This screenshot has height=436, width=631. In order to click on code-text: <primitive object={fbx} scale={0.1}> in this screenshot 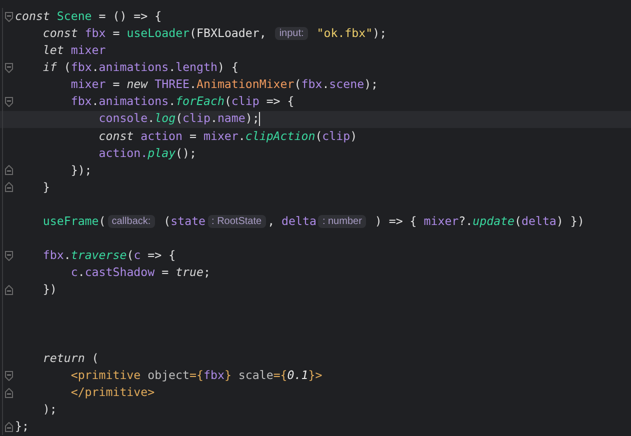, I will do `click(196, 375)`.